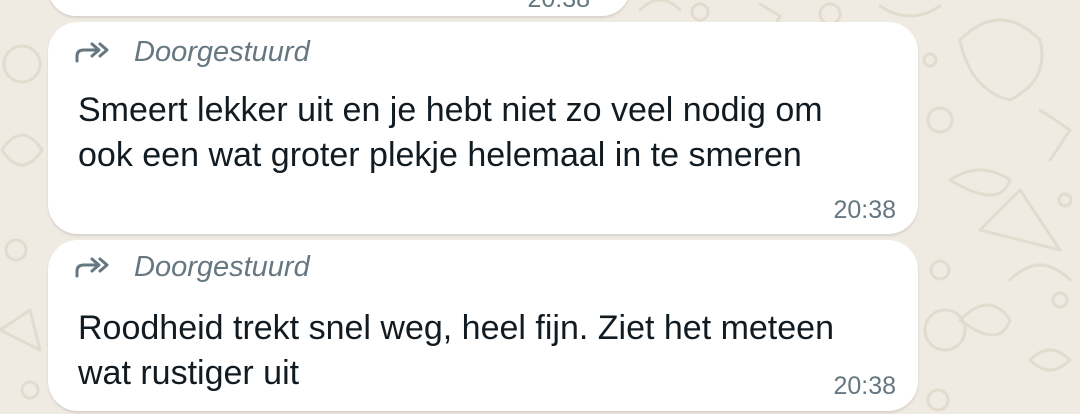 Image resolution: width=1080 pixels, height=414 pixels. Describe the element at coordinates (339, 8) in the screenshot. I see `message-bubble-previous: 20:38` at that location.